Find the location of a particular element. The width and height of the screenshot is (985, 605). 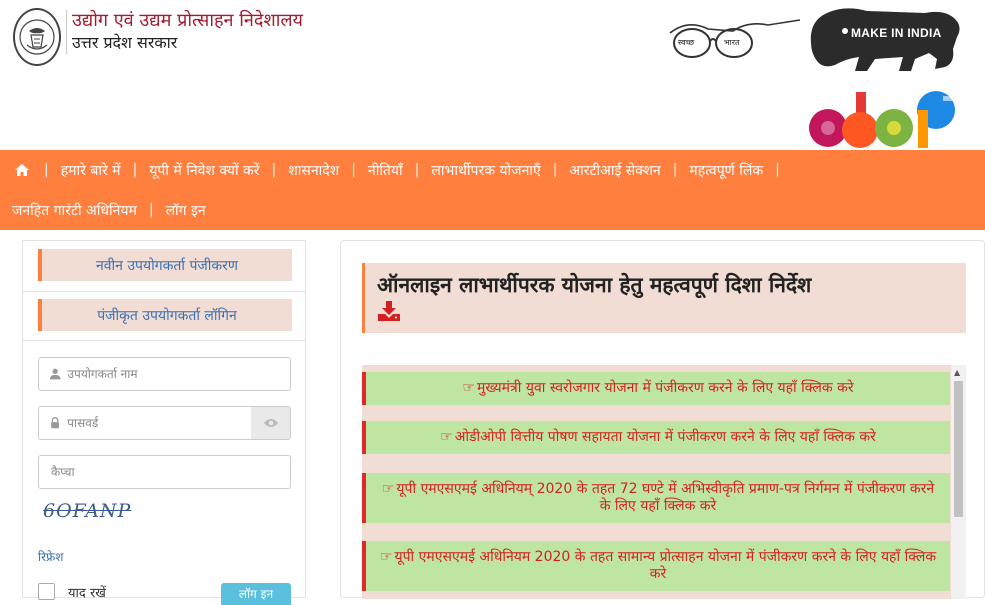

odop-logo is located at coordinates (890, 120).